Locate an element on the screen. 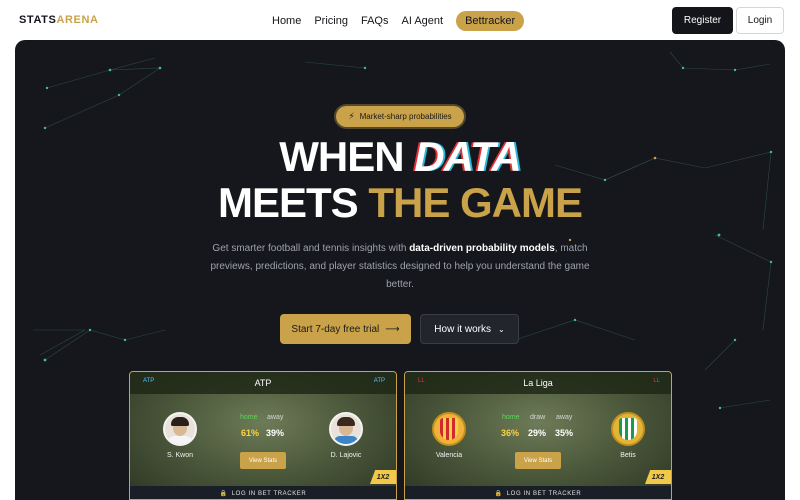 The image size is (800, 500). card-league: ATP is located at coordinates (263, 383).